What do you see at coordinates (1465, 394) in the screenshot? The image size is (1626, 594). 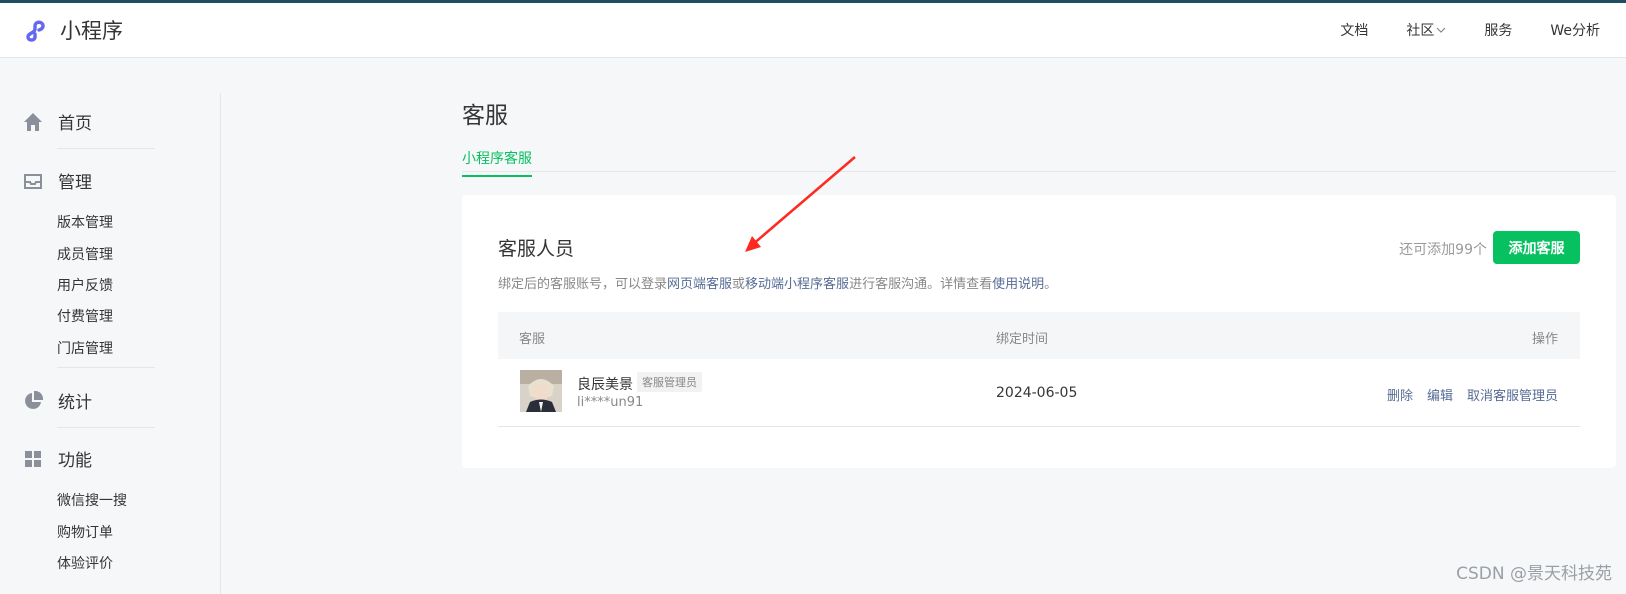 I see `row-actions: 删除 编辑 取消客服管理员` at bounding box center [1465, 394].